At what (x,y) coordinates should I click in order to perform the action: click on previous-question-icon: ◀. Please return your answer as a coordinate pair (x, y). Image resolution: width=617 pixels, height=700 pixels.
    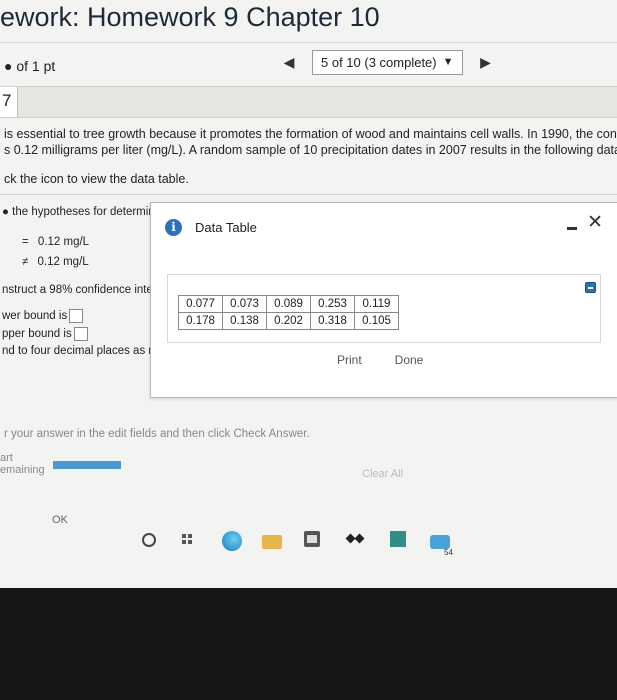
    Looking at the image, I should click on (289, 62).